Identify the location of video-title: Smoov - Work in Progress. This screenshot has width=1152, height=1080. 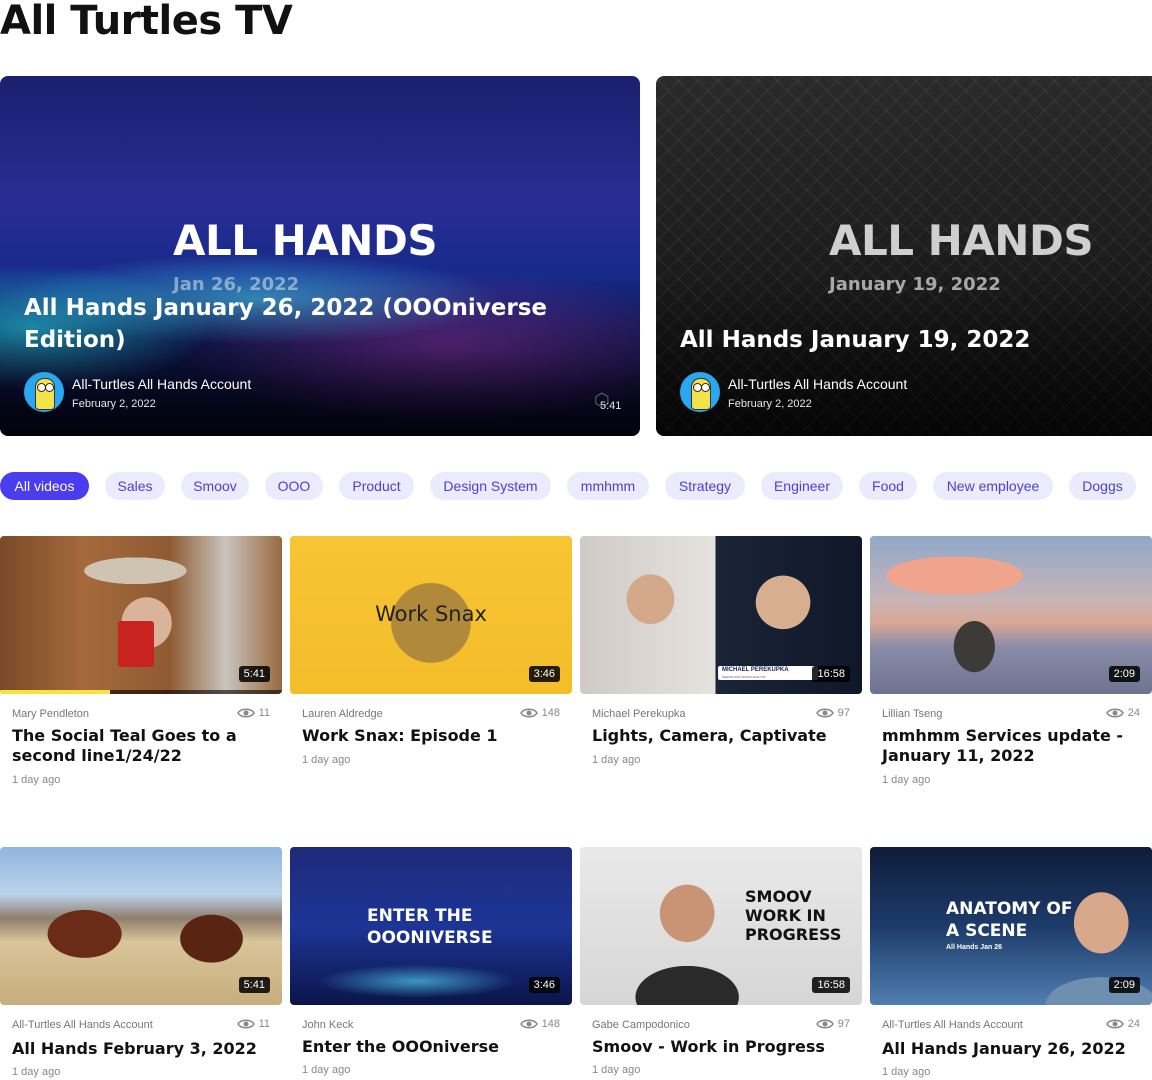
(723, 1047).